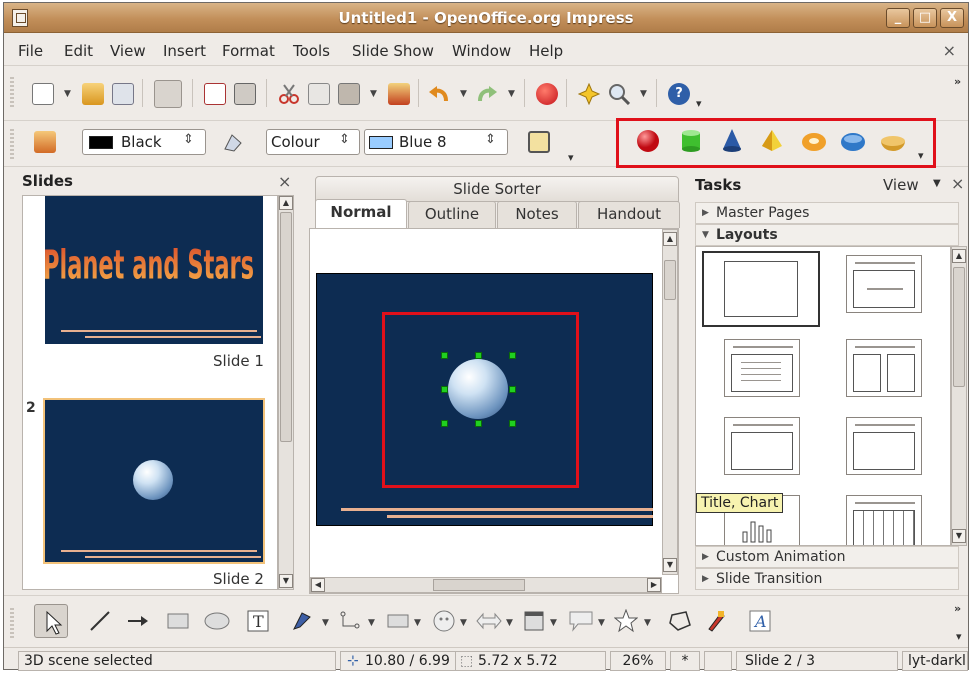 The image size is (971, 673). What do you see at coordinates (827, 213) in the screenshot?
I see `task-master-pages: ▶ Master Pages` at bounding box center [827, 213].